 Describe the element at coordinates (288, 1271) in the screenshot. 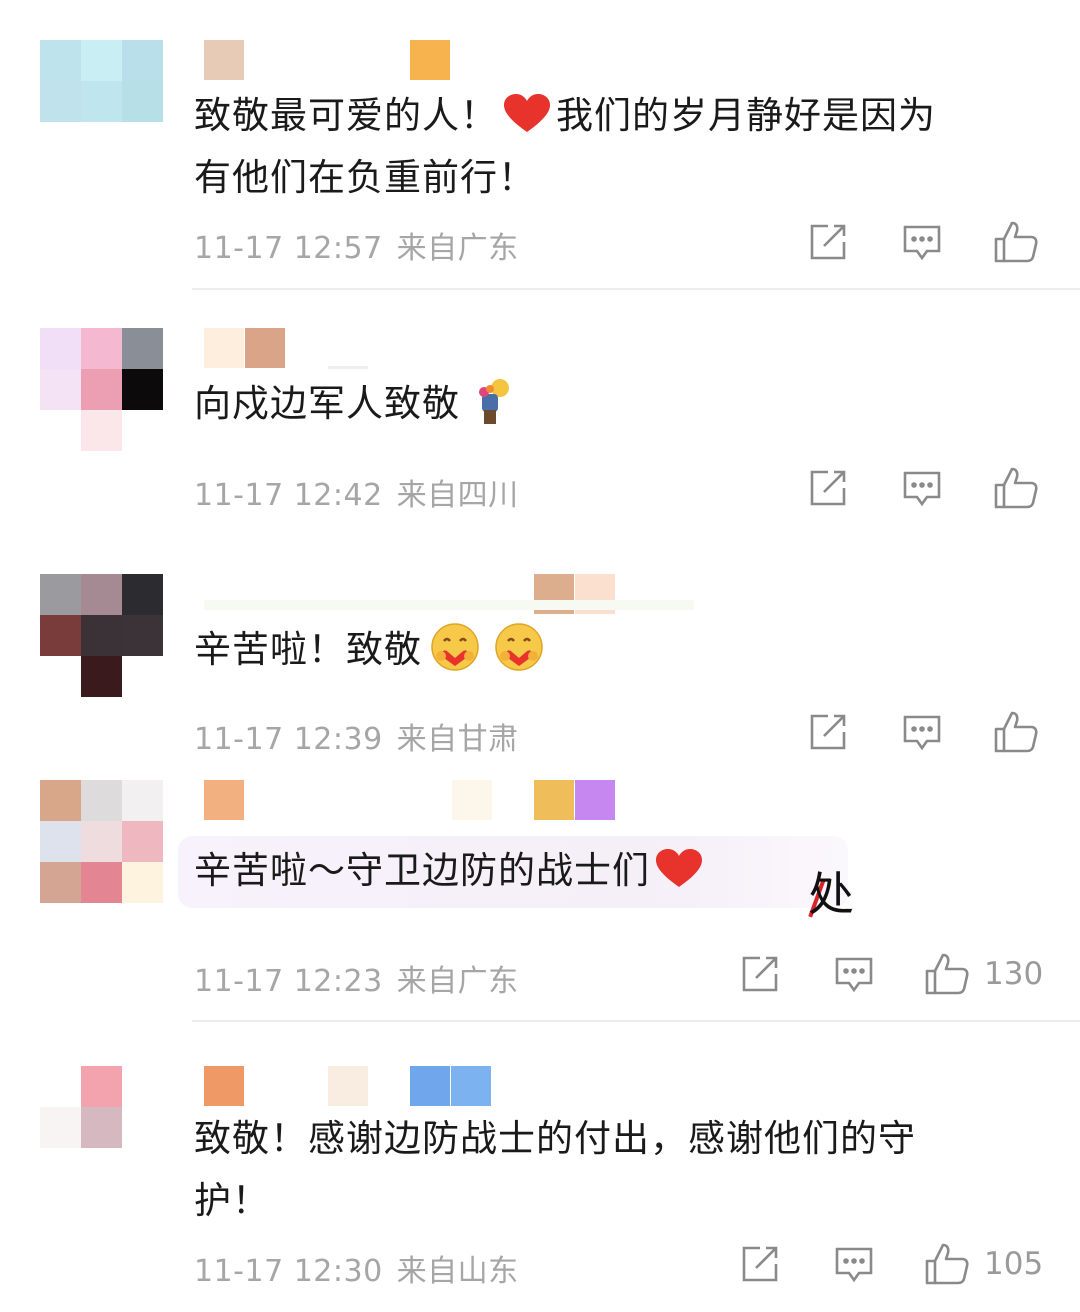

I see `comment-date: 11-17 12:30` at that location.